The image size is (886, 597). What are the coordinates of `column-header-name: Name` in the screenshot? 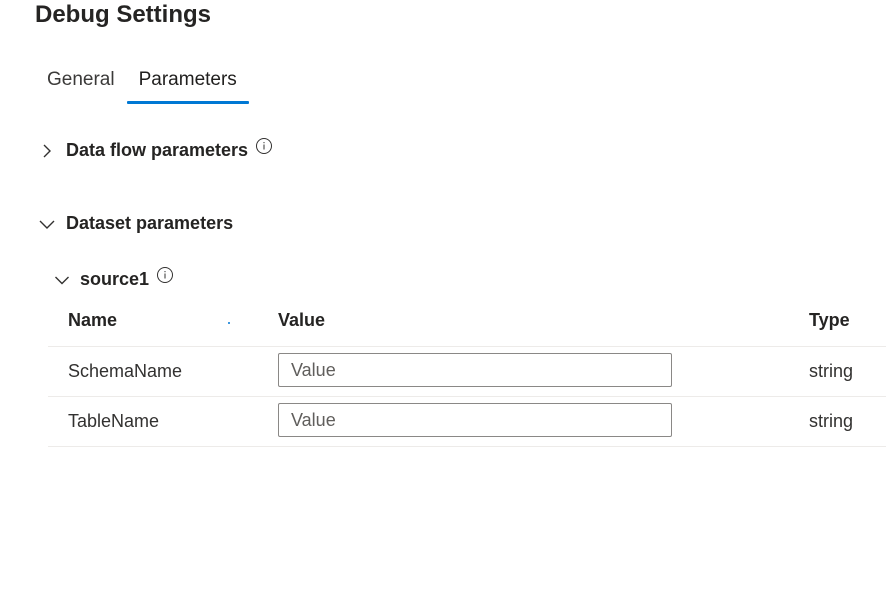 It's located at (92, 320).